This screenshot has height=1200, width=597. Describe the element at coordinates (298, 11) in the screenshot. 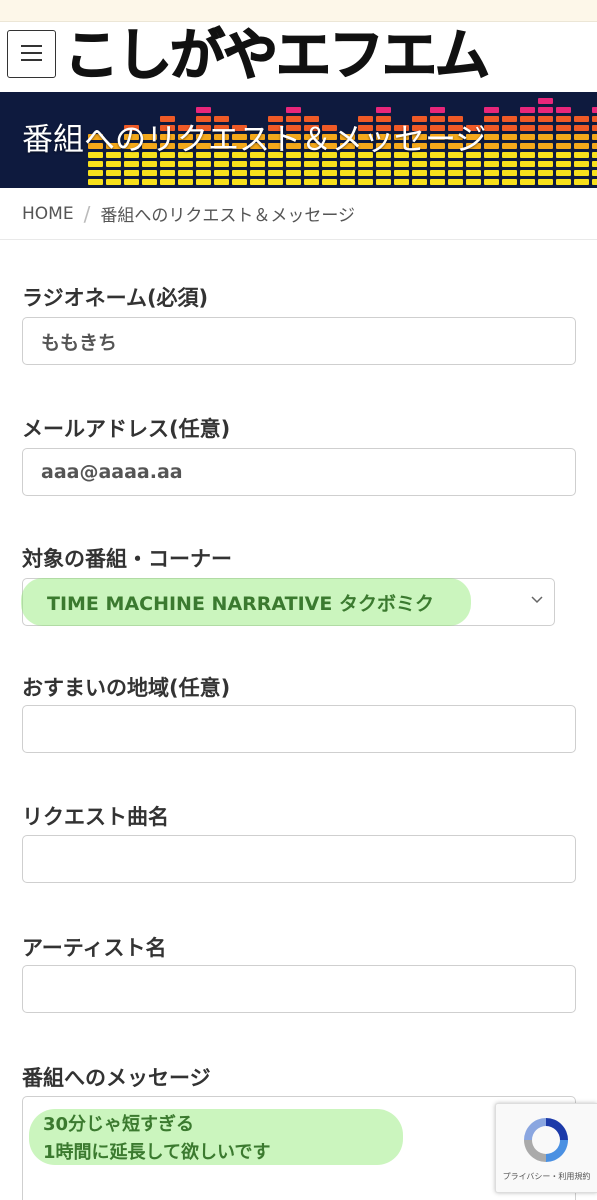

I see `top-status-strip` at that location.